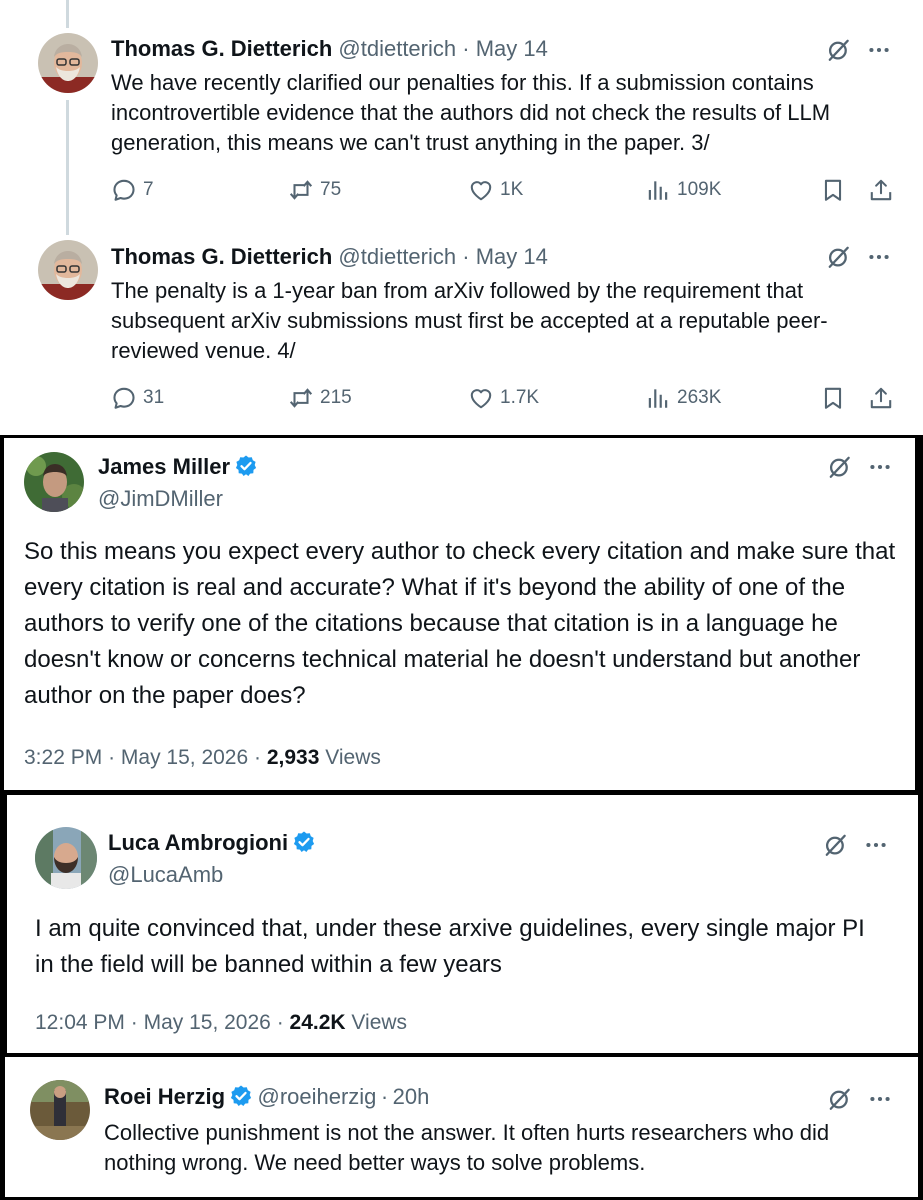  Describe the element at coordinates (154, 397) in the screenshot. I see `reply-count: 31` at that location.